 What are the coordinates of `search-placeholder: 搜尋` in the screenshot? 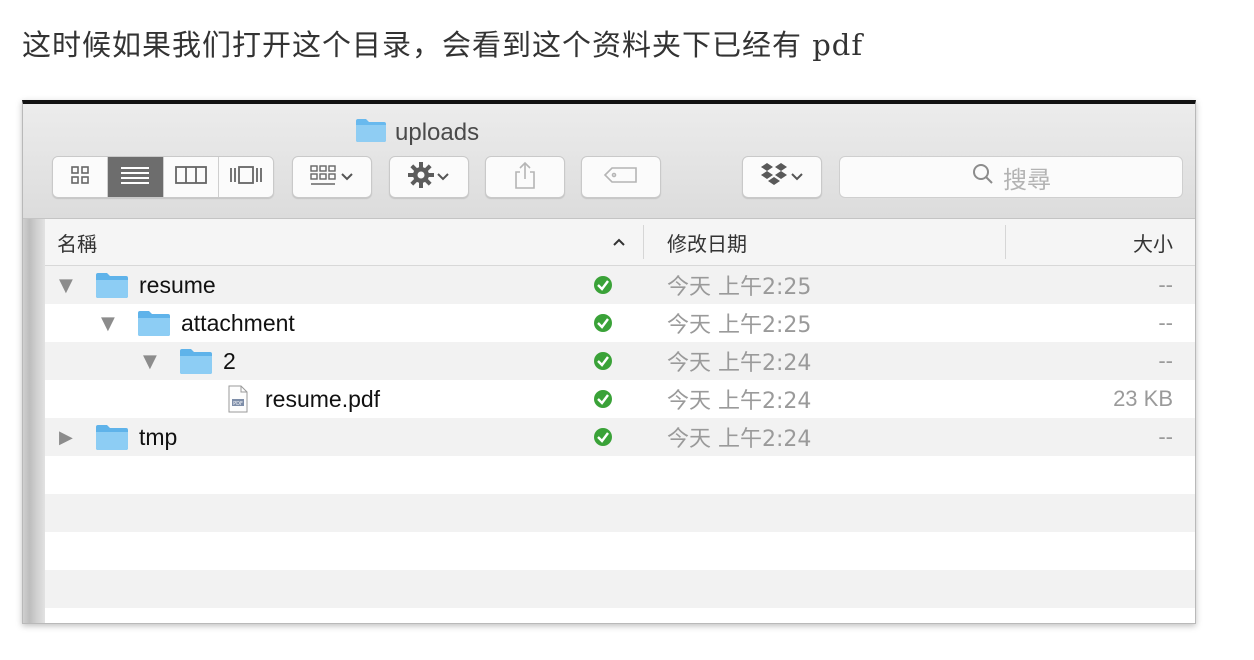 It's located at (1027, 179).